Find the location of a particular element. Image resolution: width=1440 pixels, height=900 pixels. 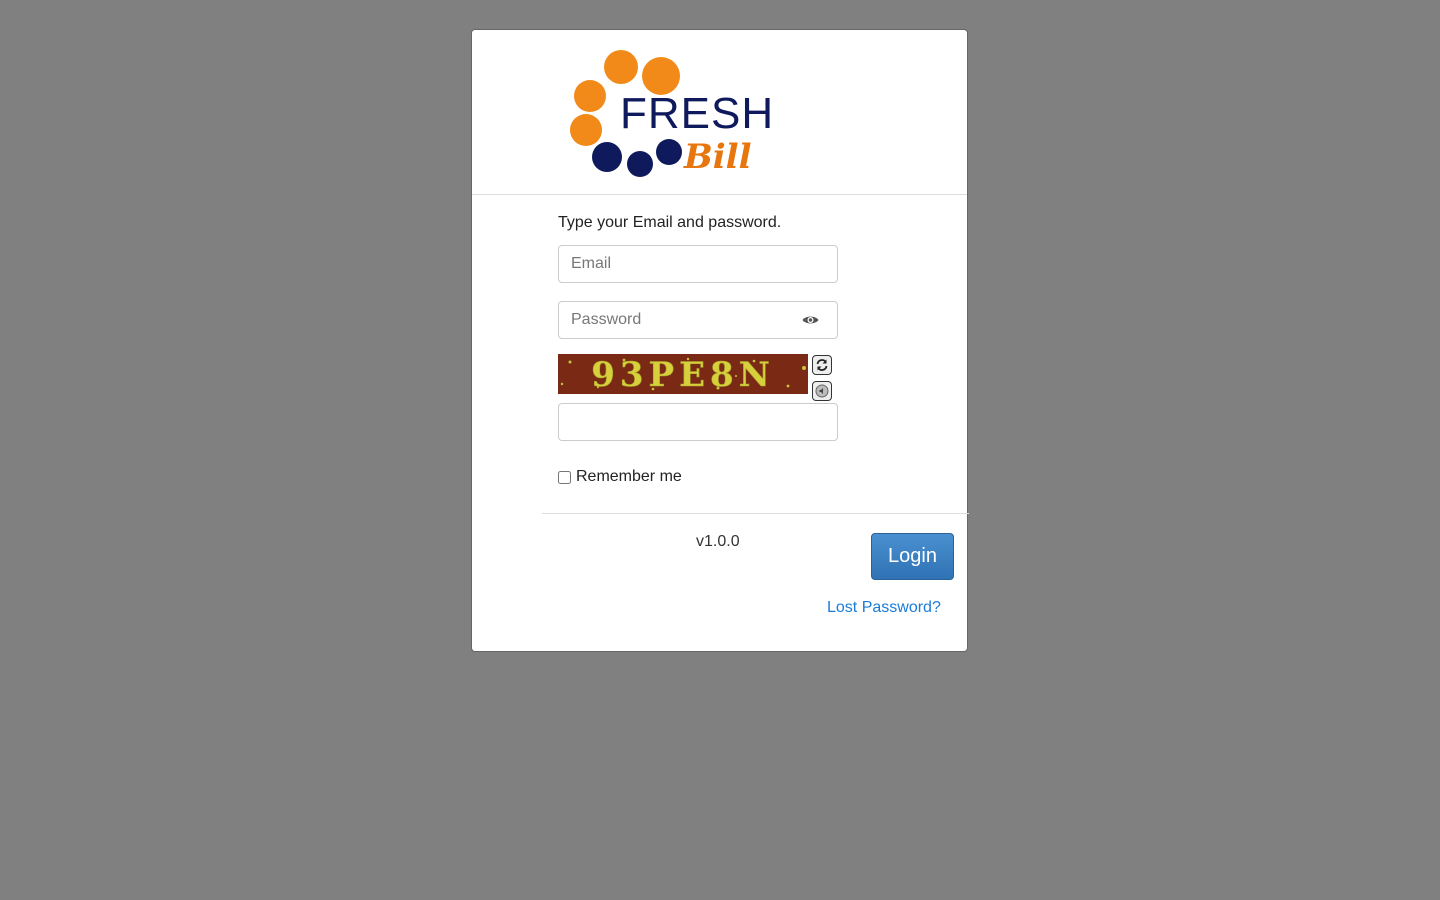

refresh-icon is located at coordinates (822, 365).